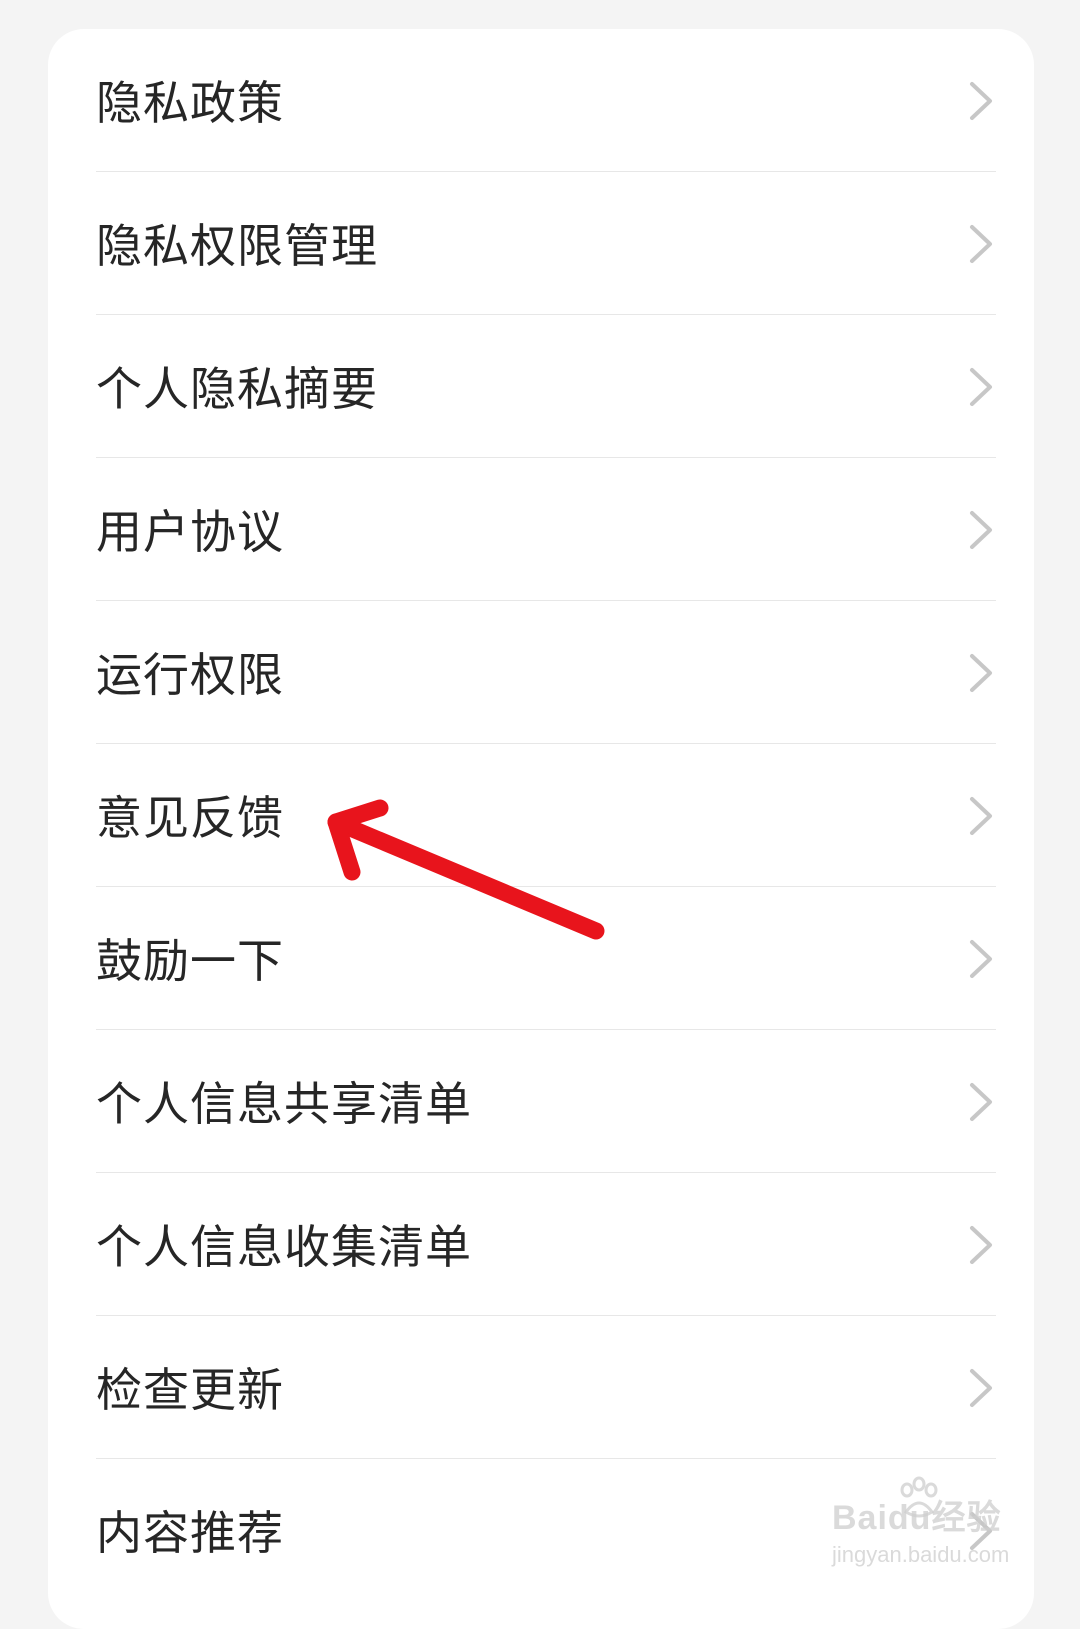 The width and height of the screenshot is (1080, 1629). Describe the element at coordinates (546, 1387) in the screenshot. I see `settings-item-check-update: 检查更新` at that location.